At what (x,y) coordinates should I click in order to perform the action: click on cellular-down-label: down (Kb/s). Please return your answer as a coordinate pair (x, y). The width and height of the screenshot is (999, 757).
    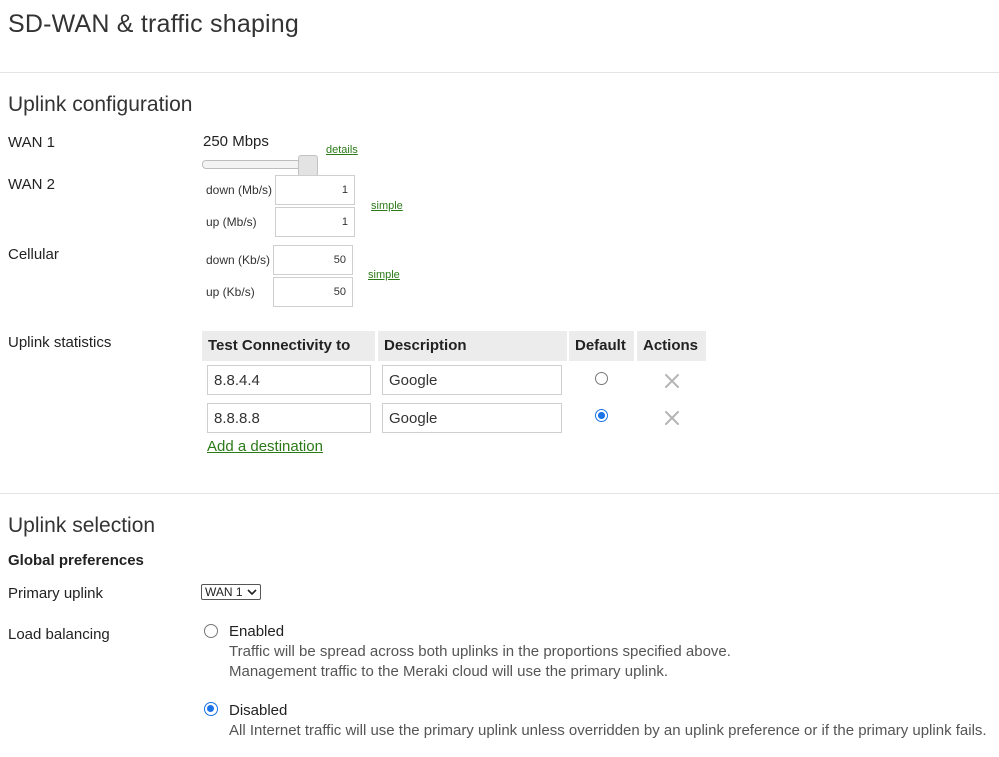
    Looking at the image, I should click on (238, 260).